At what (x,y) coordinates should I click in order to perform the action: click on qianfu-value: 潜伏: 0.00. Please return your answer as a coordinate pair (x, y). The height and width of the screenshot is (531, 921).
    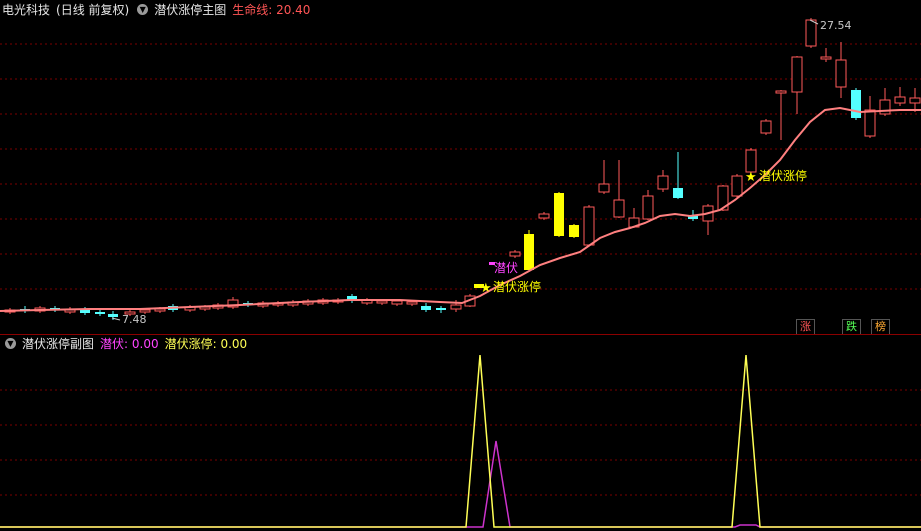
    Looking at the image, I should click on (129, 344).